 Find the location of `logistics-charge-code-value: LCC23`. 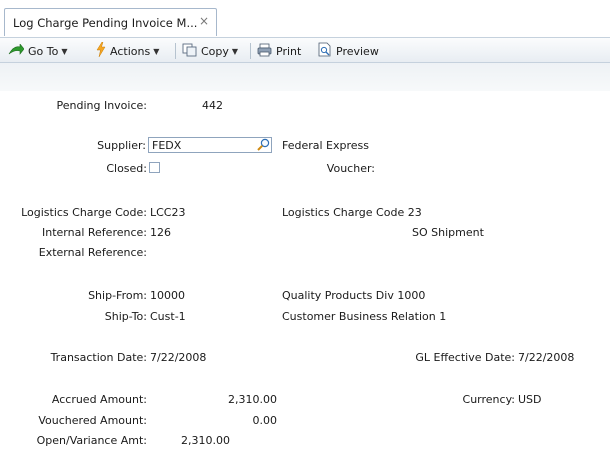

logistics-charge-code-value: LCC23 is located at coordinates (168, 212).